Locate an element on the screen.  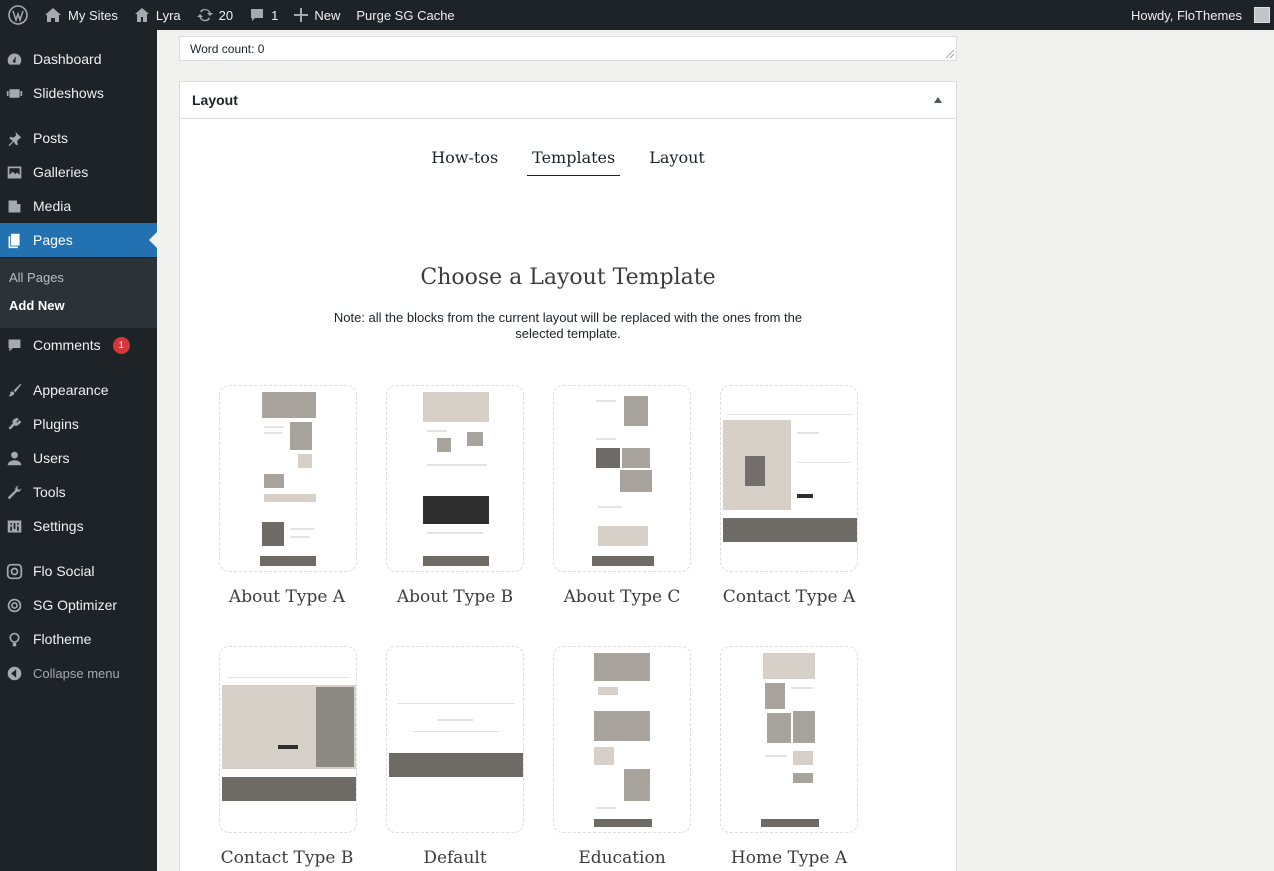
sidebar-item-galleries: Galleries is located at coordinates (78, 172).